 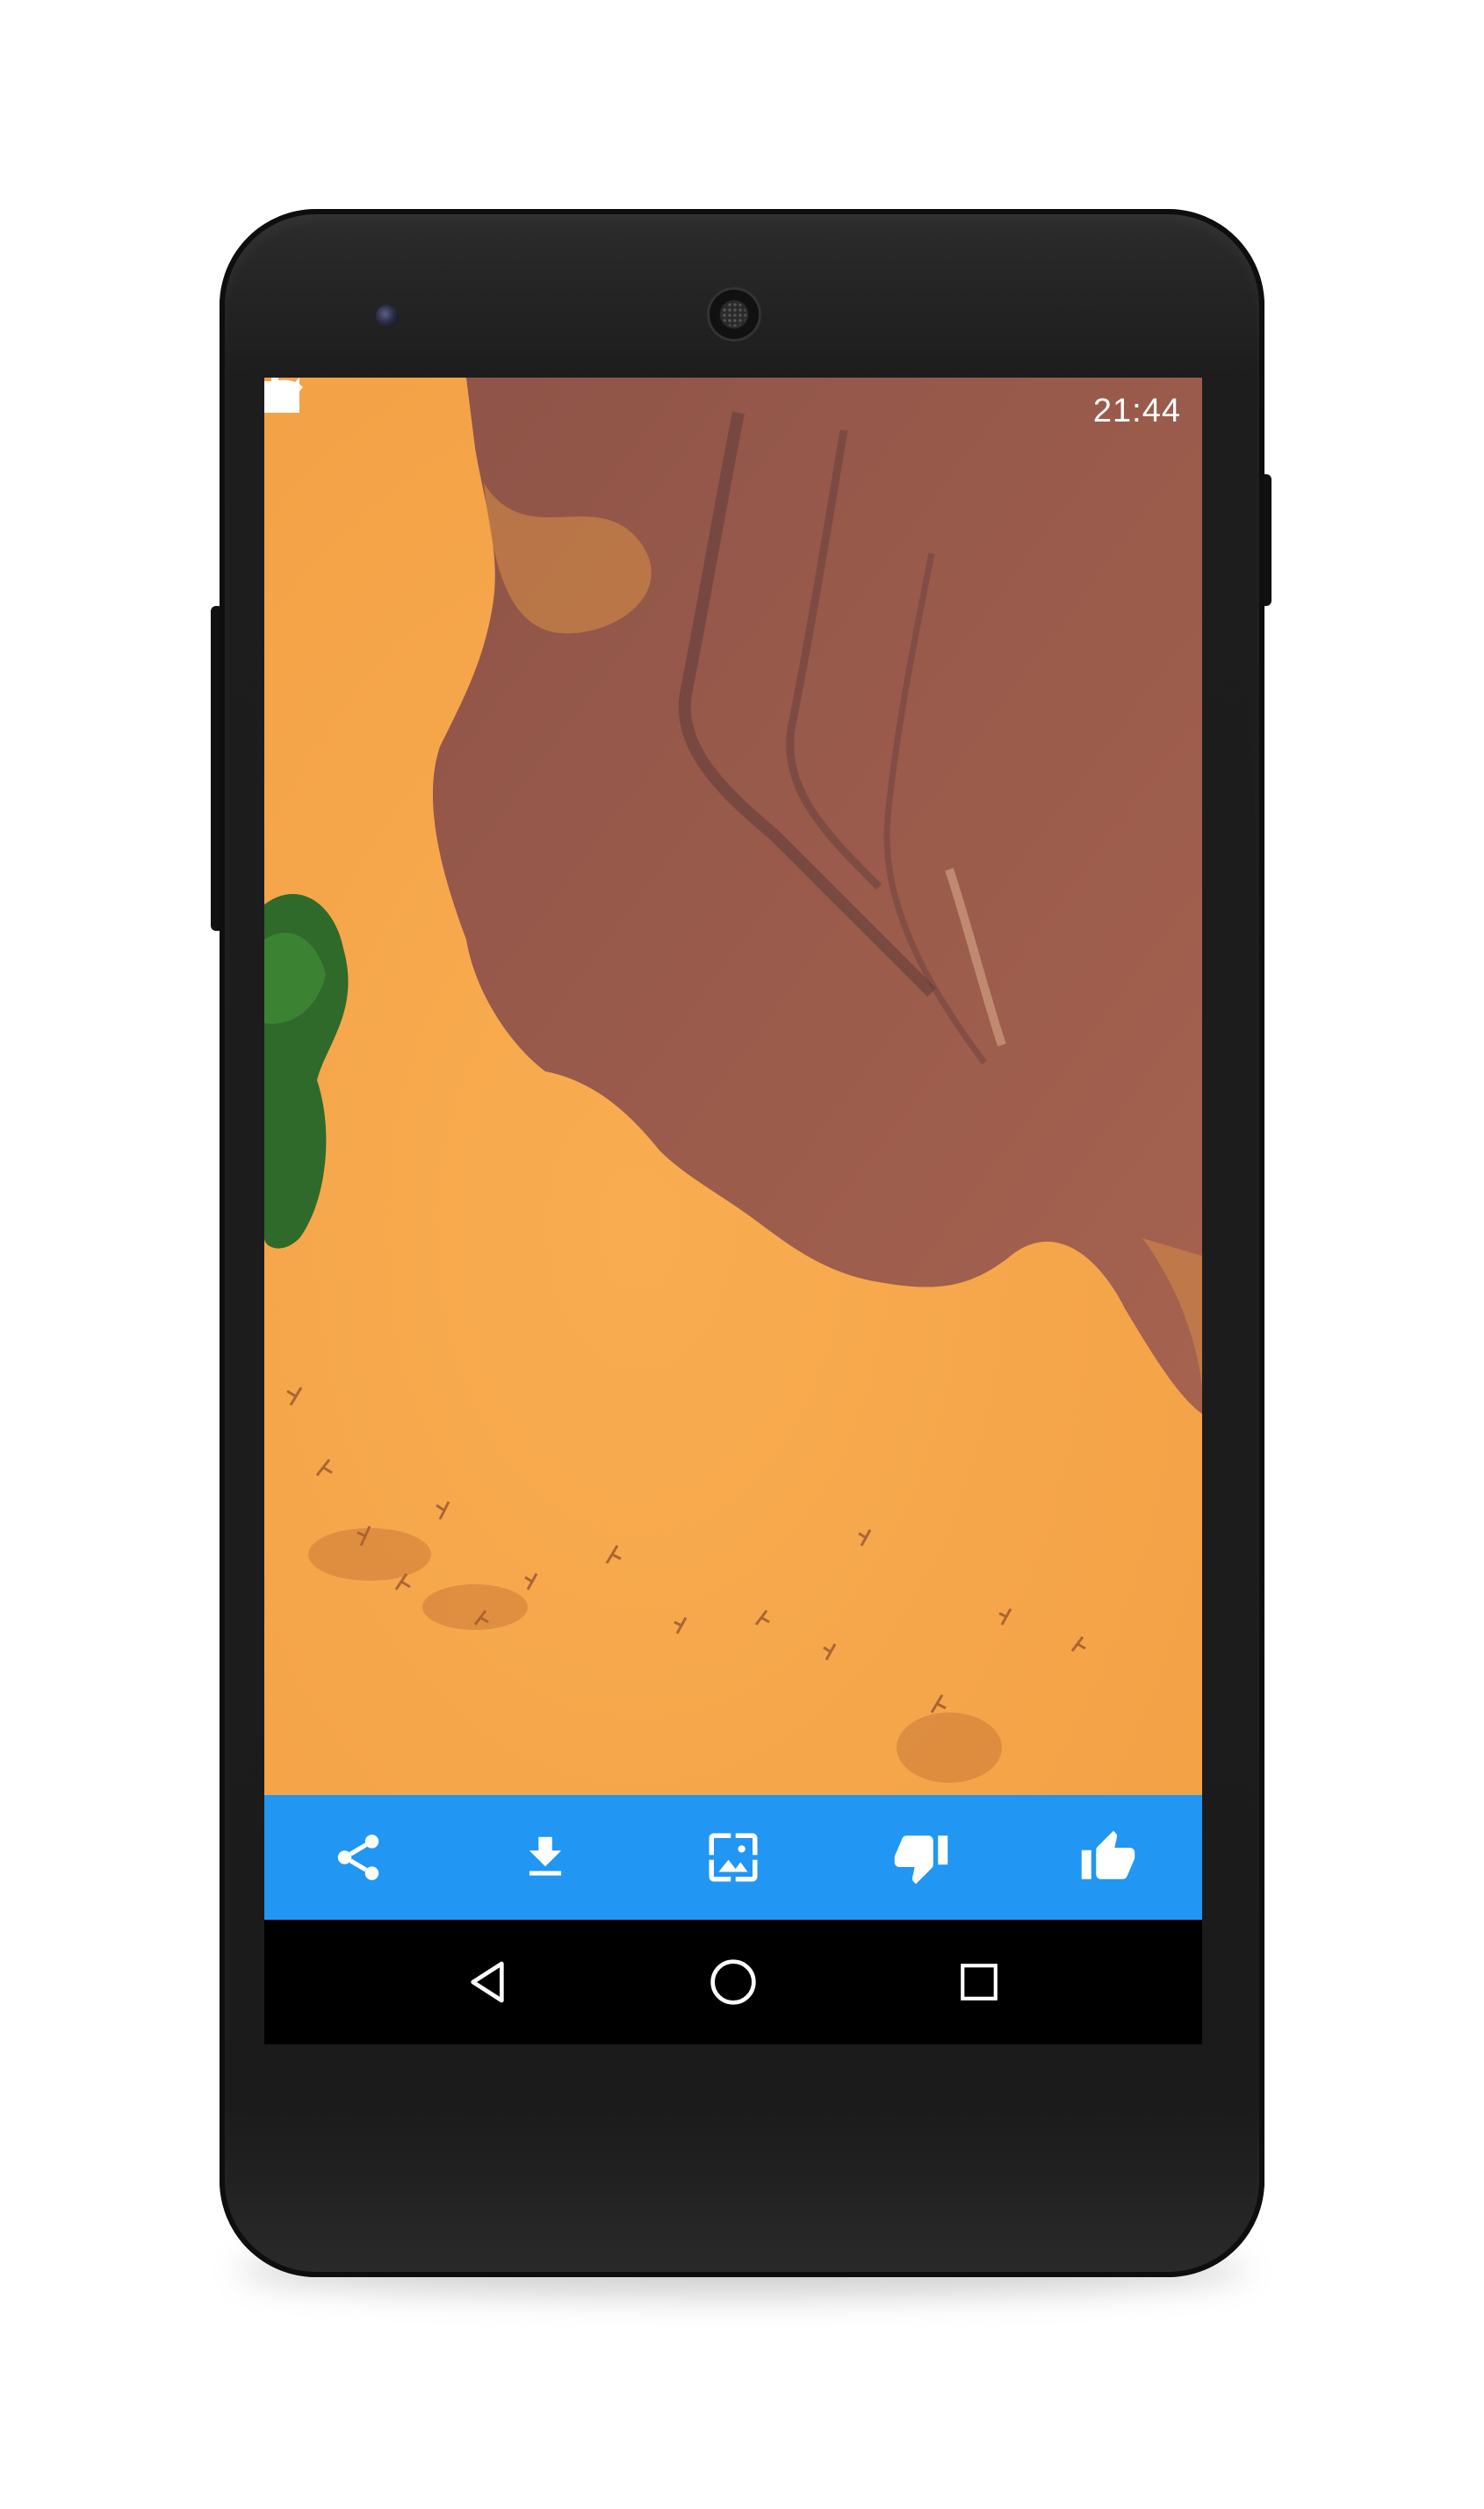 I want to click on like-button, so click(x=1108, y=1857).